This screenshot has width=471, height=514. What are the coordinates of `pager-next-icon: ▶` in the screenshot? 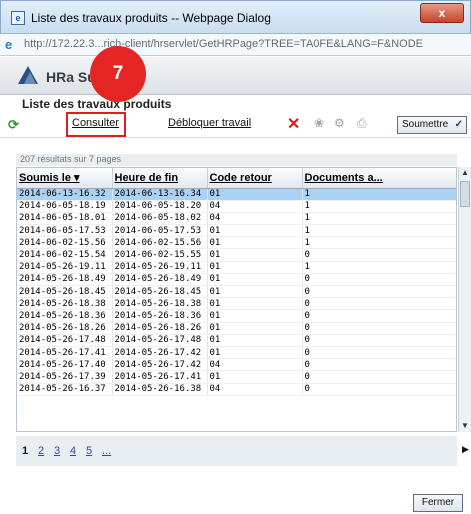 It's located at (465, 449).